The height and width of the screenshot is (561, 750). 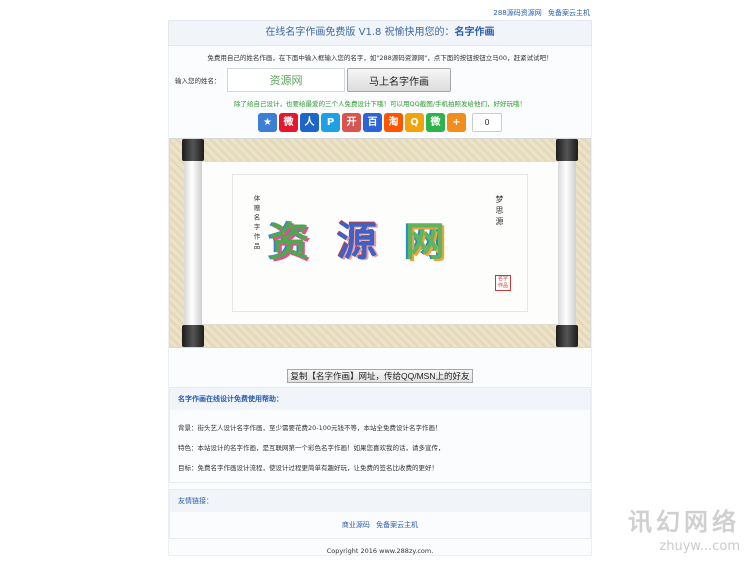 I want to click on friend-links-section: 友情链接： 商业源码 免备案云主机, so click(x=380, y=514).